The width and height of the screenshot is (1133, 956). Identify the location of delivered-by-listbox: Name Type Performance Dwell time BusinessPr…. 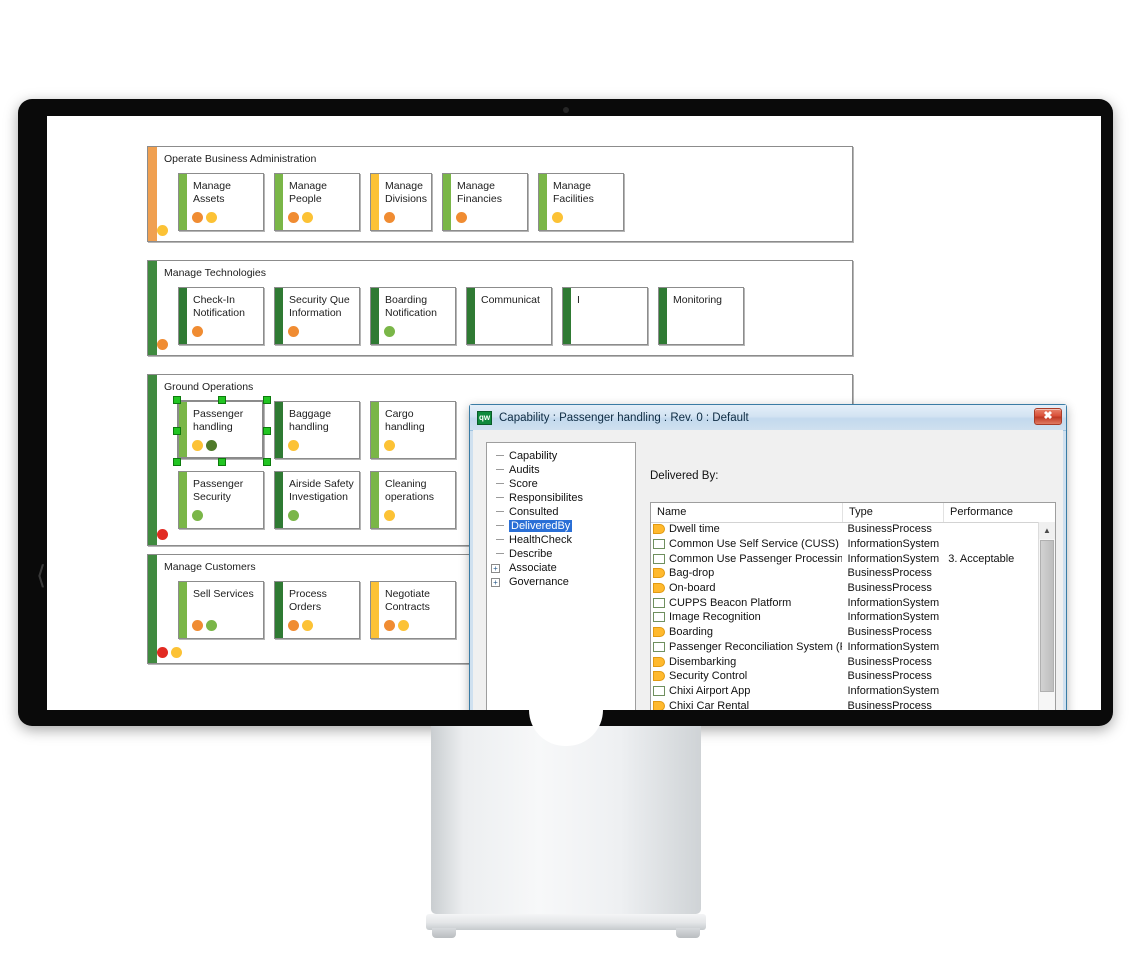
(853, 606).